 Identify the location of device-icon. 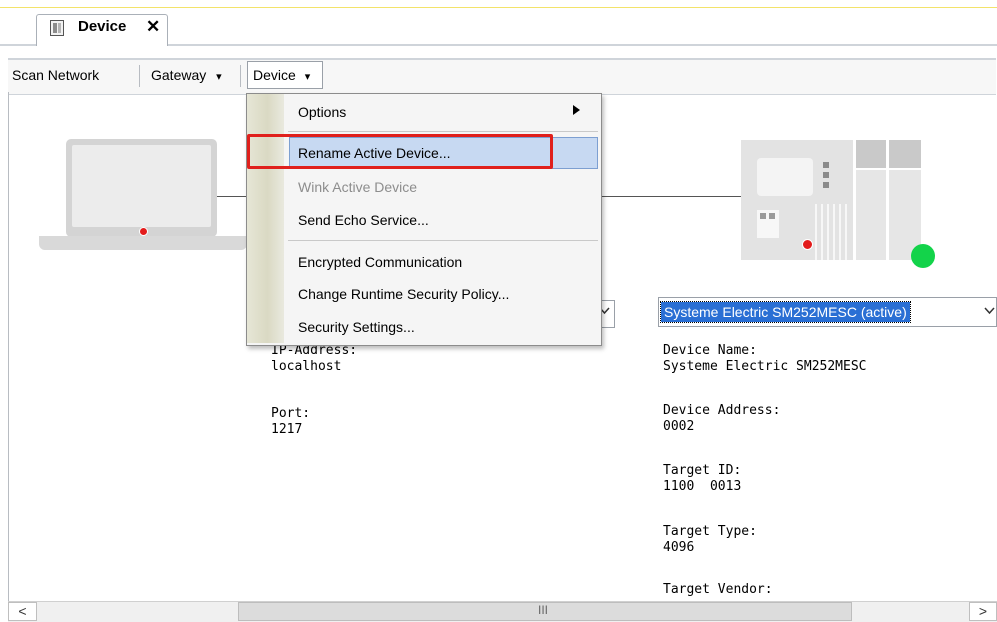
(57, 28).